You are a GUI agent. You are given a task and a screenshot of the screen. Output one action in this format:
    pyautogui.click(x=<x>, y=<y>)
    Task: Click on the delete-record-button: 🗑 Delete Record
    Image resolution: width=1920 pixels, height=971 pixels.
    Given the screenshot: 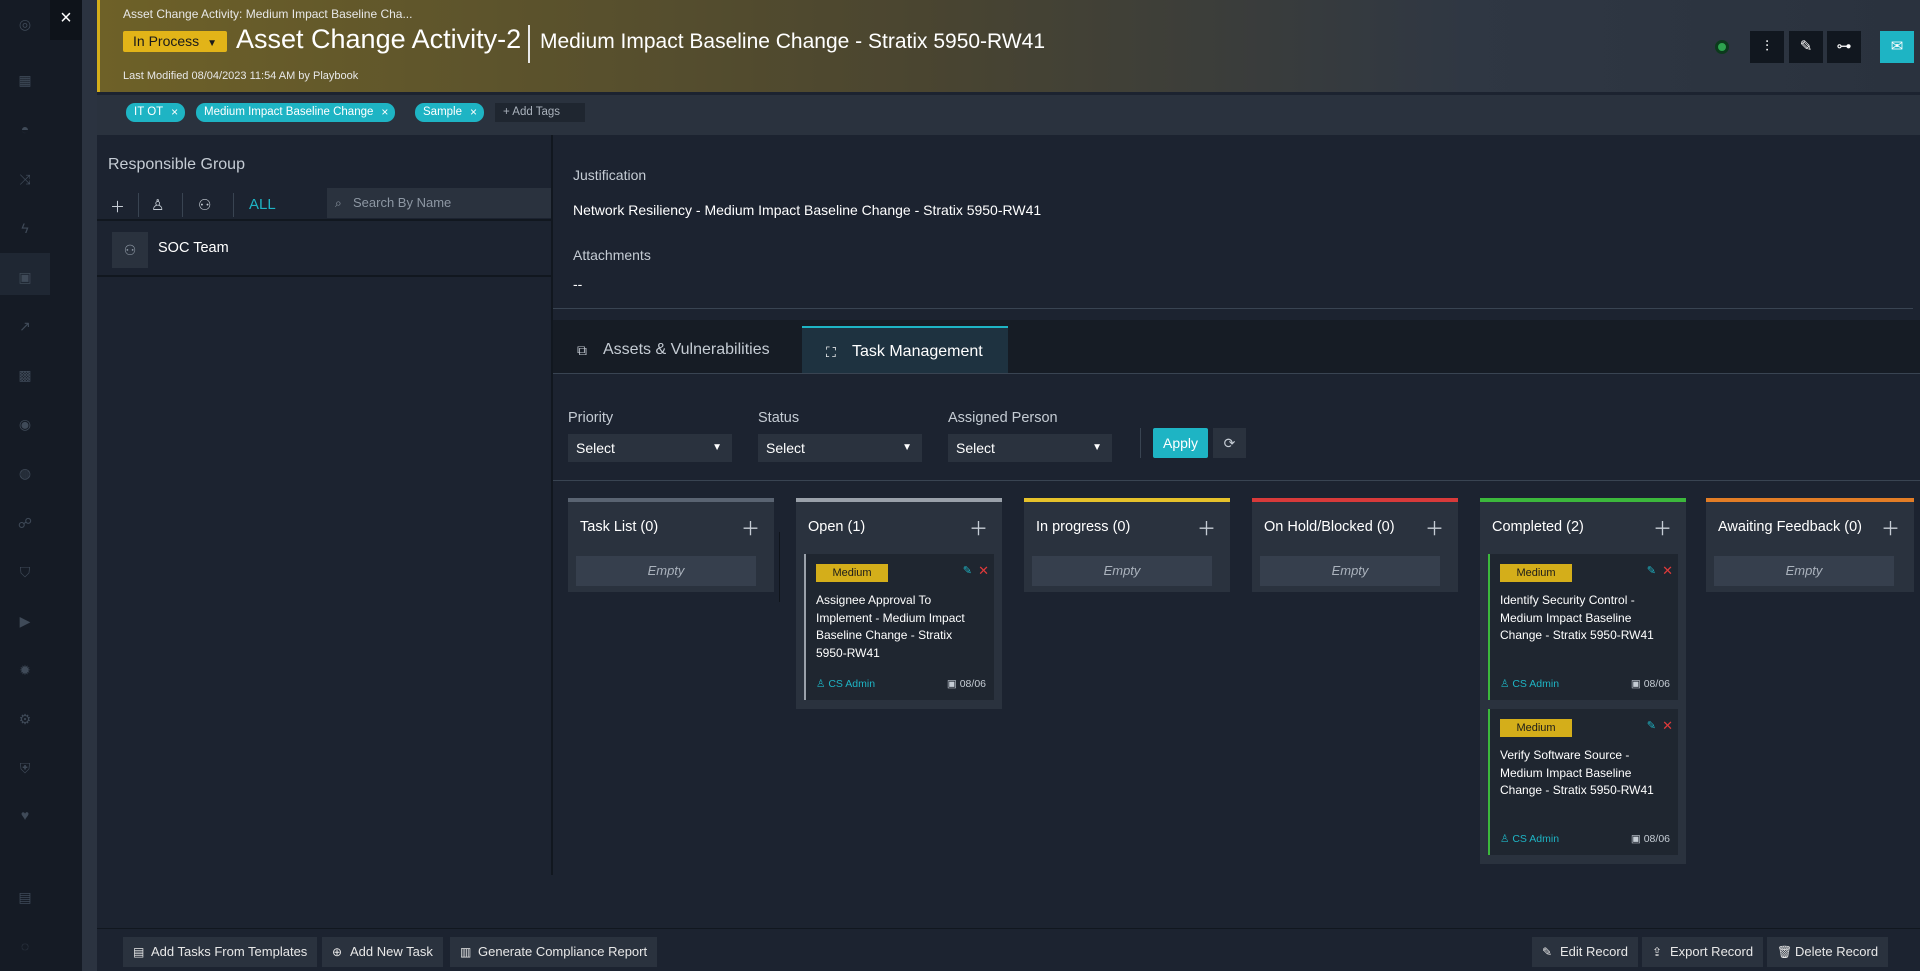 What is the action you would take?
    pyautogui.click(x=1828, y=952)
    